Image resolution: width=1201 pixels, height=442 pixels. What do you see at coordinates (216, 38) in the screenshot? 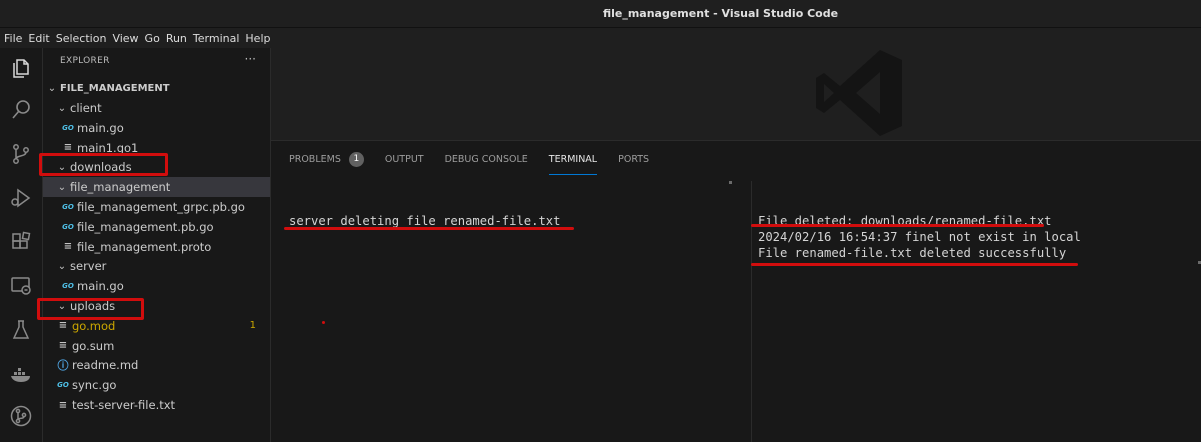
I see `menu-terminal: Terminal` at bounding box center [216, 38].